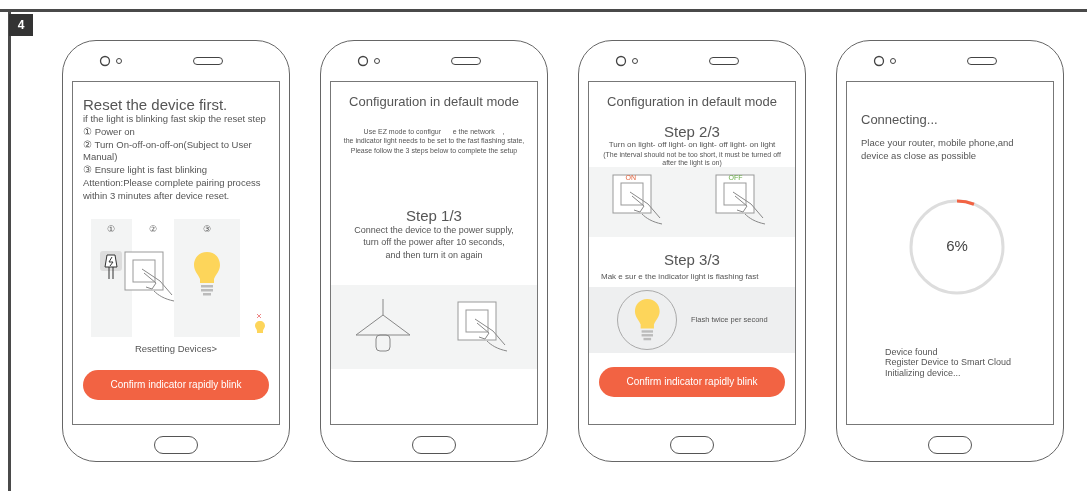 The height and width of the screenshot is (491, 1087). What do you see at coordinates (957, 245) in the screenshot?
I see `progress-percent: 6%` at bounding box center [957, 245].